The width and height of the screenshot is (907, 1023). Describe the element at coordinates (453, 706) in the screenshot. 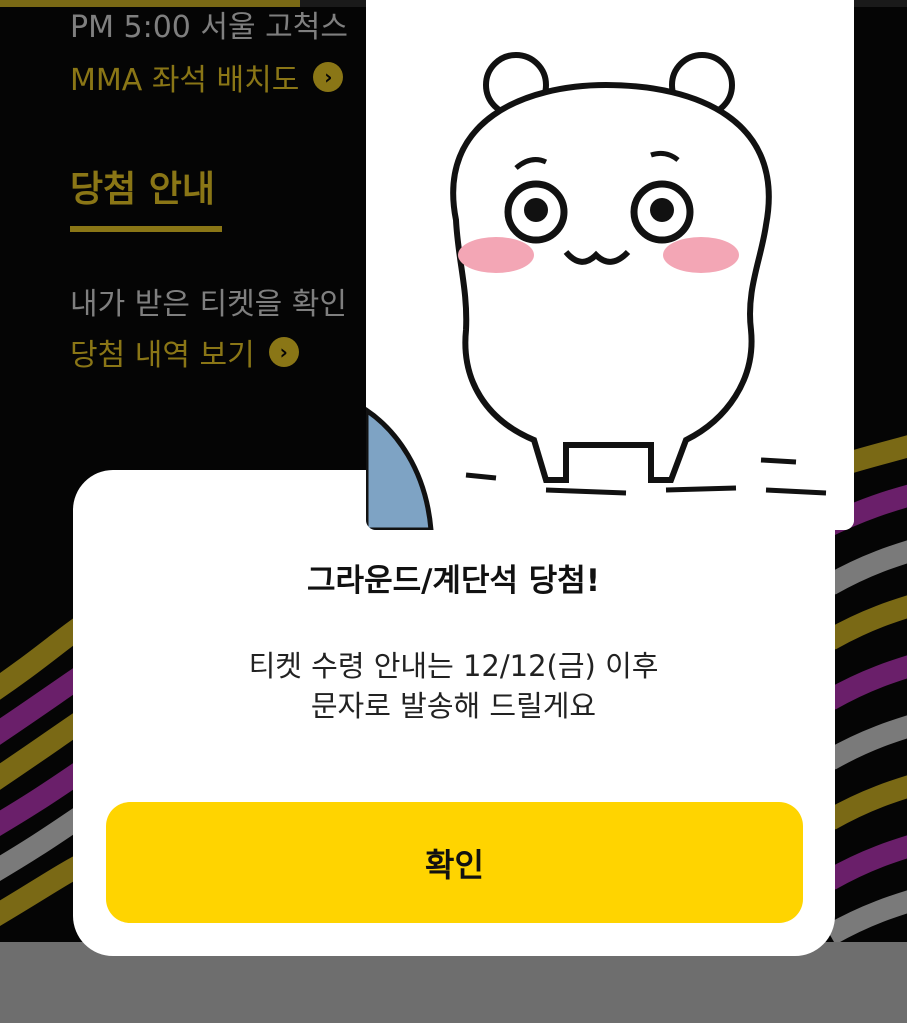

I see `dialog-message-line2: 문자로 발송해 드릴게요` at that location.